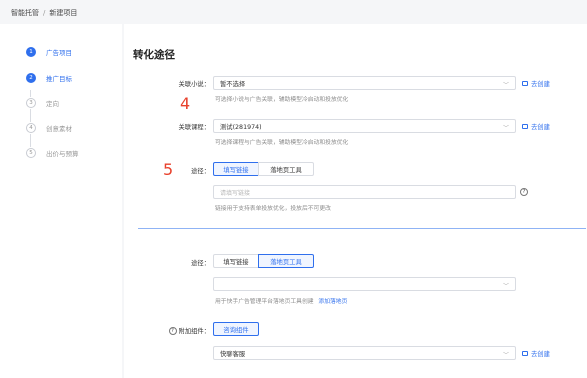 The height and width of the screenshot is (378, 587). What do you see at coordinates (282, 143) in the screenshot?
I see `course-hint: 可选择课程与广告关联，辅助模型冷启动和投放优化` at bounding box center [282, 143].